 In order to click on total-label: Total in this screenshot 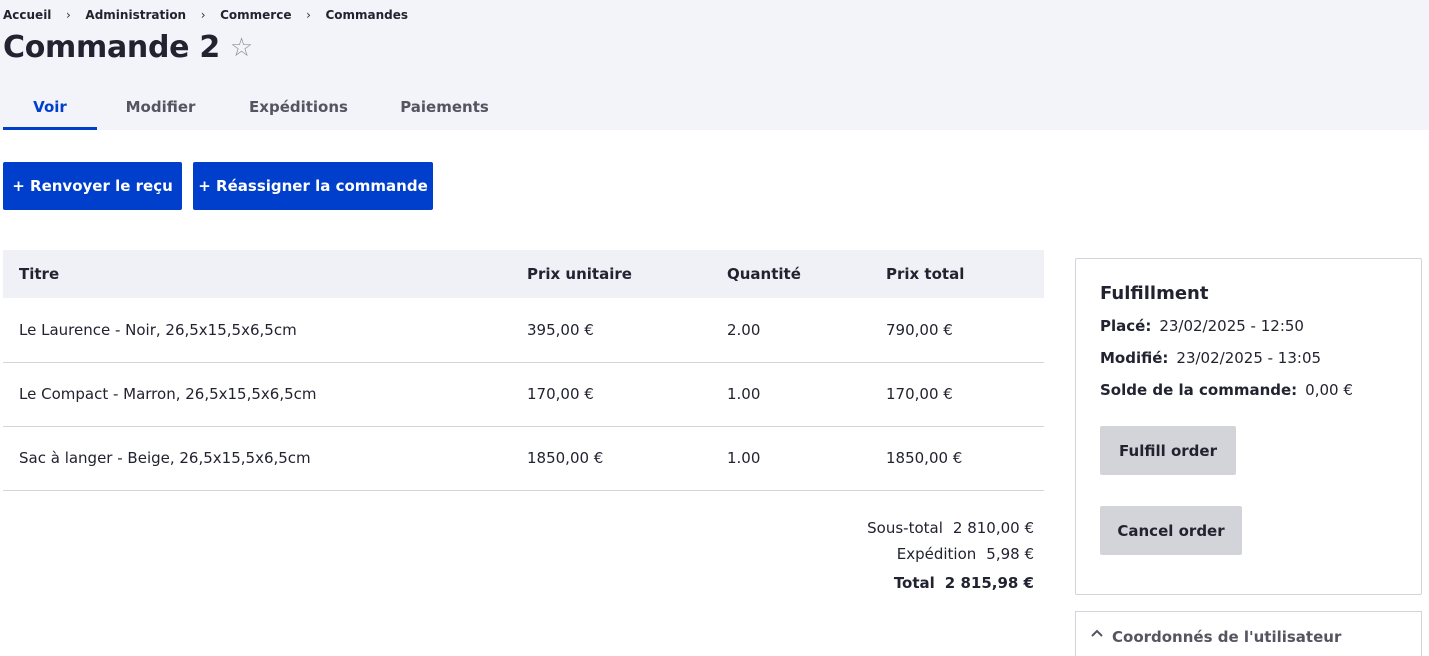, I will do `click(914, 583)`.